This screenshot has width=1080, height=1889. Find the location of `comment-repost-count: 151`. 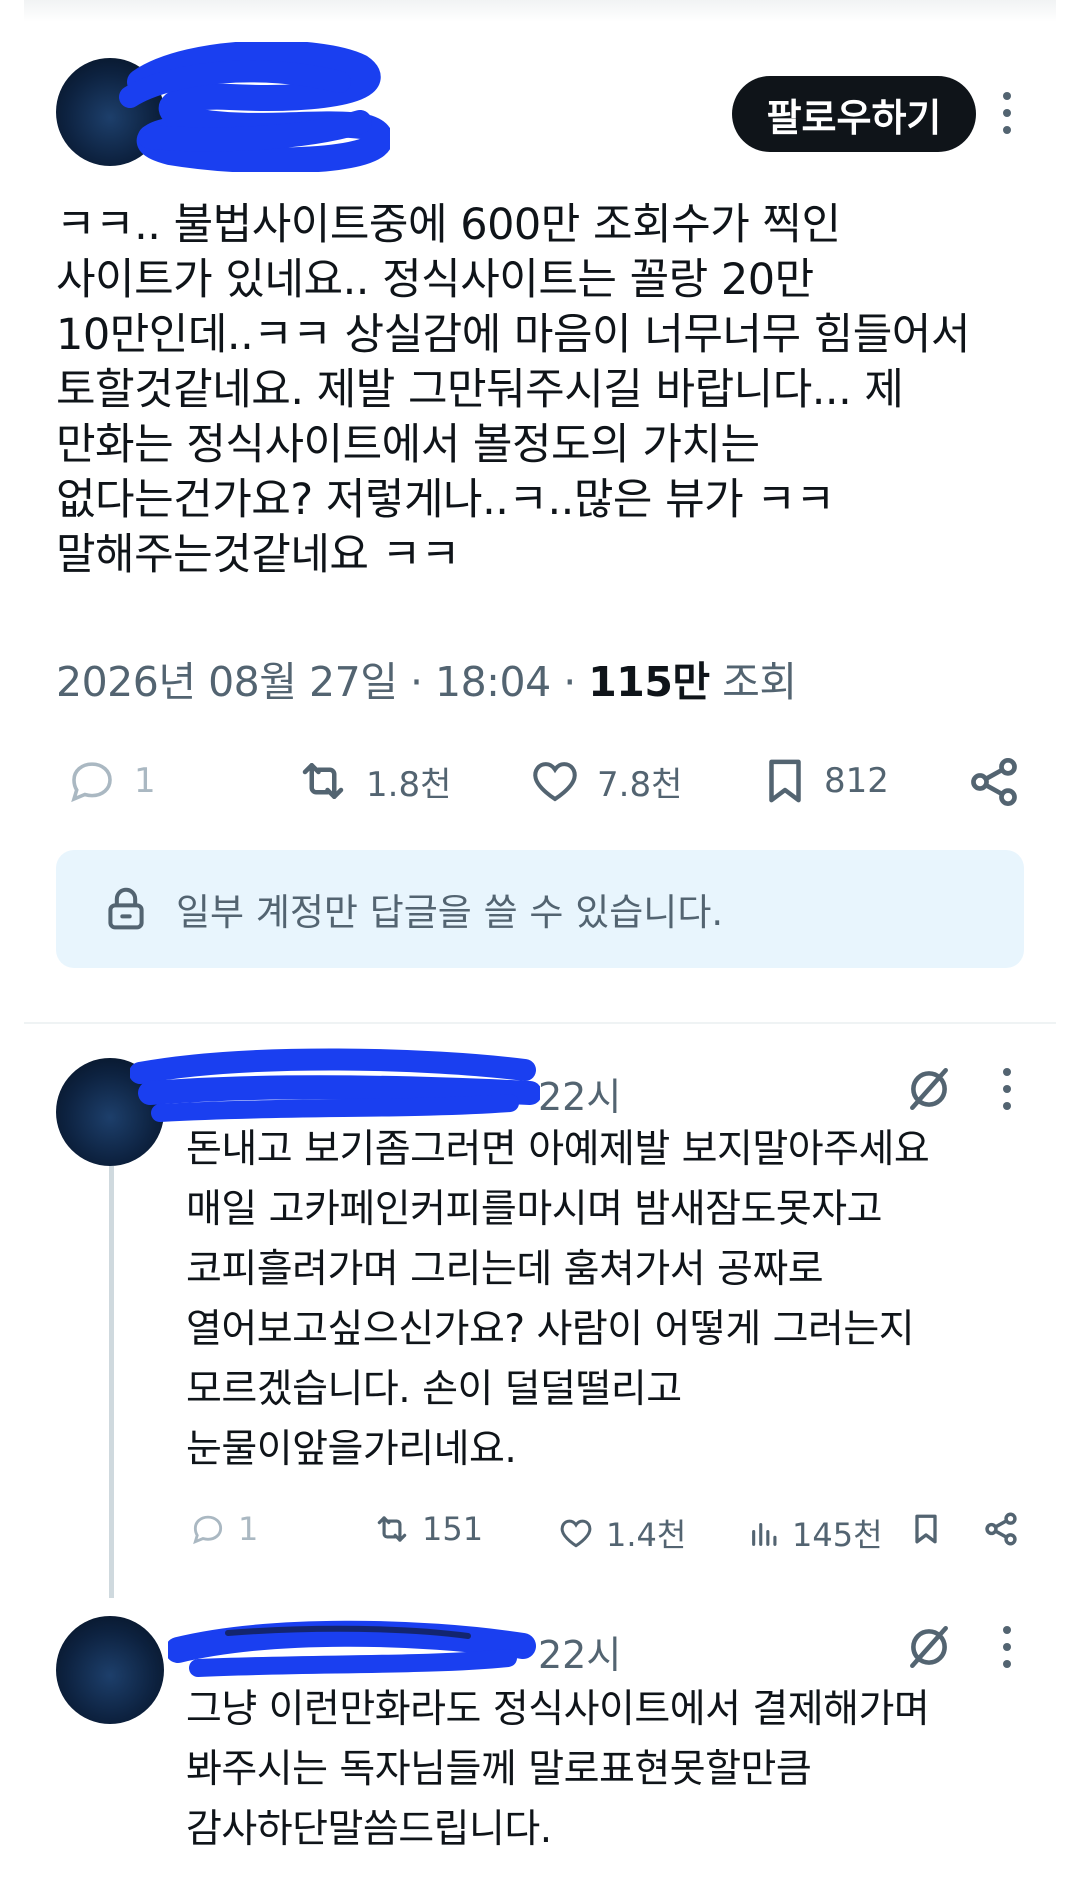

comment-repost-count: 151 is located at coordinates (453, 1529).